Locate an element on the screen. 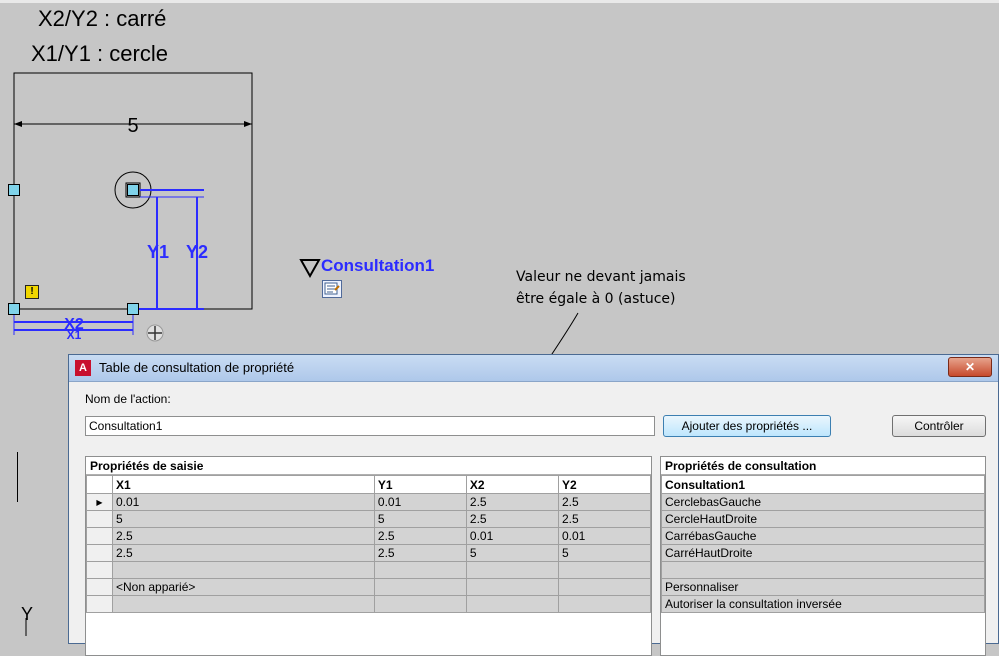 The width and height of the screenshot is (999, 656). grip-circle is located at coordinates (133, 190).